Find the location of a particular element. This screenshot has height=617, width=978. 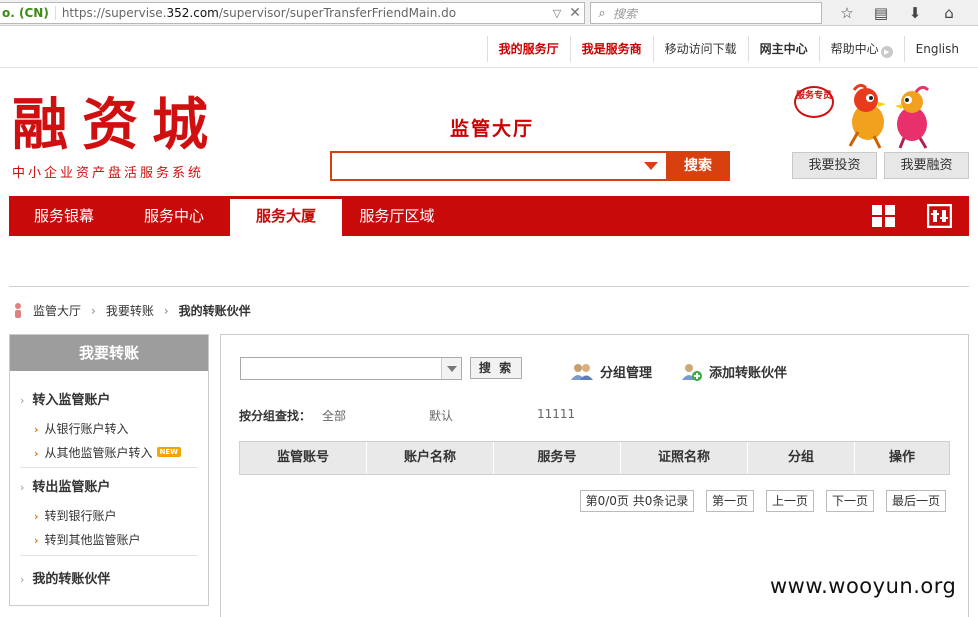

group-select is located at coordinates (351, 368).